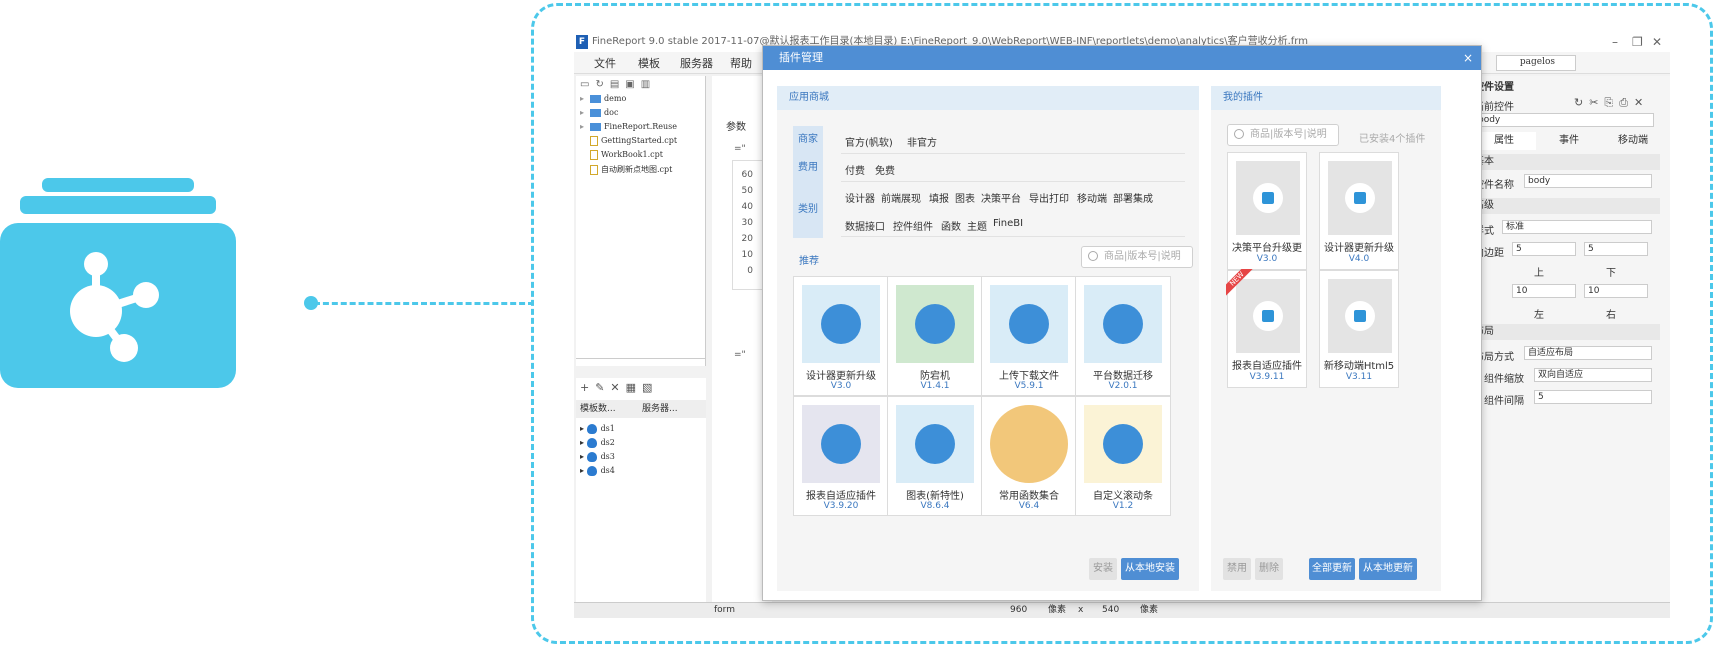 This screenshot has height=649, width=1716. I want to click on category-platform: 决策平台, so click(1001, 197).